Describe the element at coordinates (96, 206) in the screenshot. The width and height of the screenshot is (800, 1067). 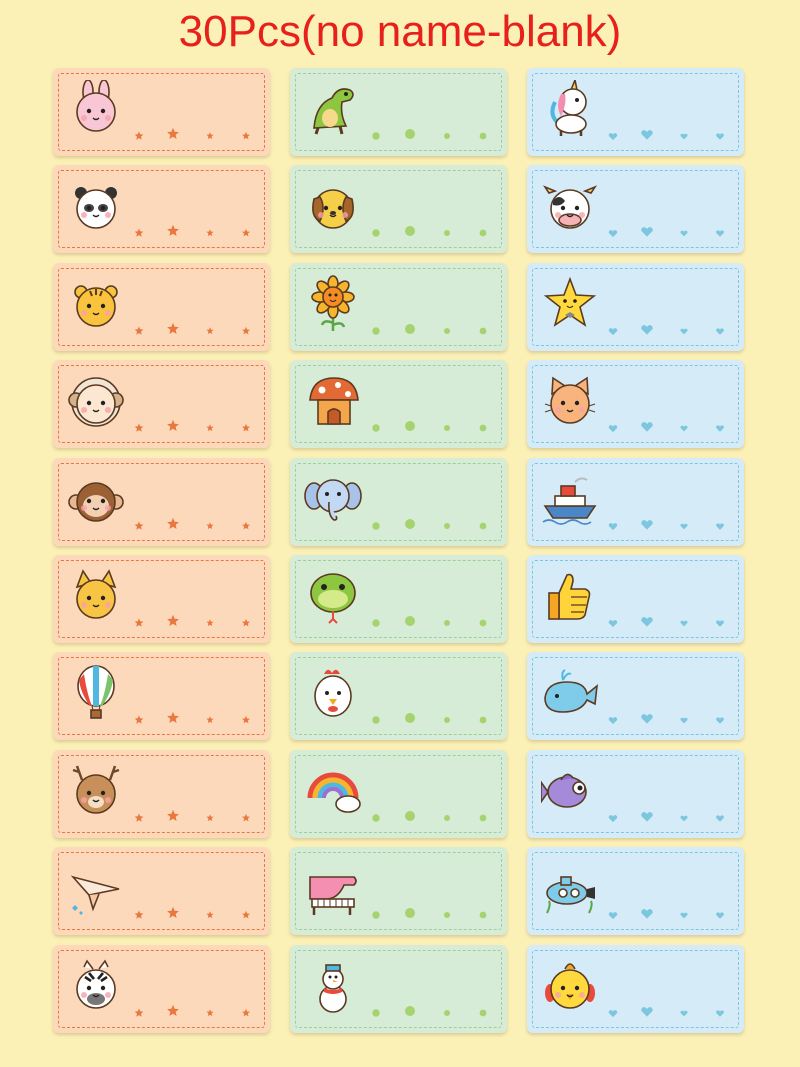
I see `panda-icon` at that location.